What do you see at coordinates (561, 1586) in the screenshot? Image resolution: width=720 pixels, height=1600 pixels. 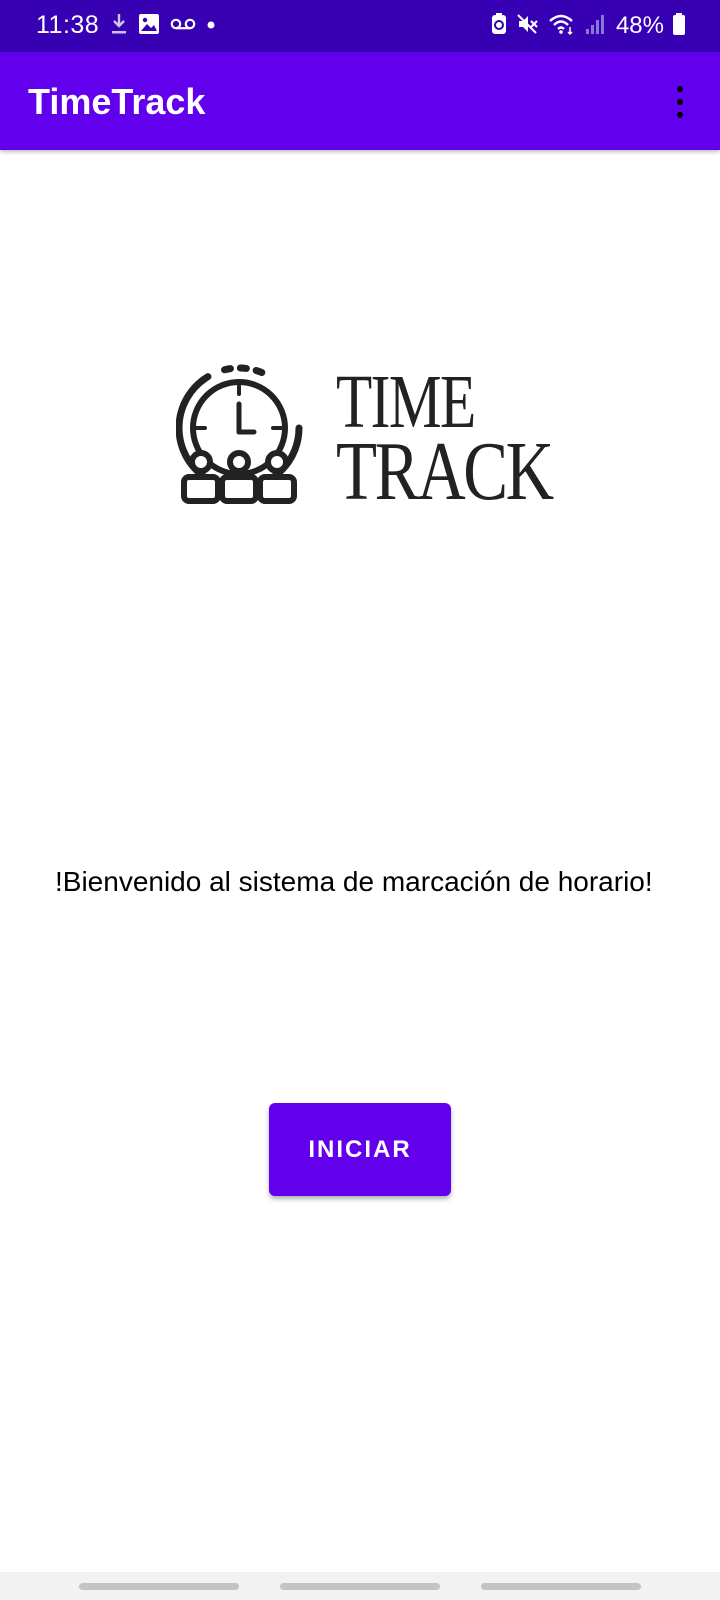 I see `nav-handle-right` at bounding box center [561, 1586].